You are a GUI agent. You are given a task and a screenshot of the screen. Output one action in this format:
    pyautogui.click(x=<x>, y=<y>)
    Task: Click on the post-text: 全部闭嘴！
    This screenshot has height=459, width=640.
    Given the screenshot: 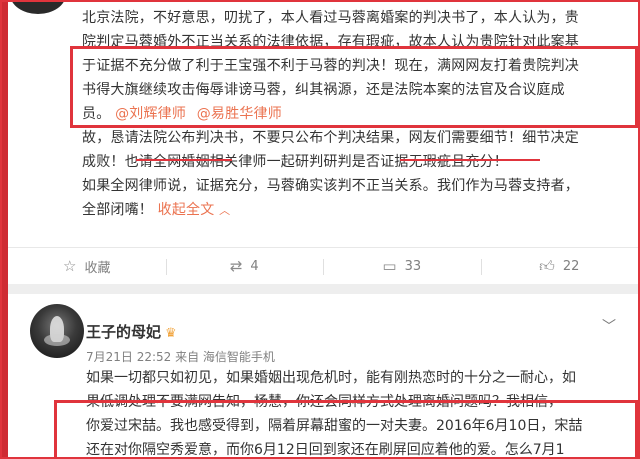 What is the action you would take?
    pyautogui.click(x=117, y=210)
    